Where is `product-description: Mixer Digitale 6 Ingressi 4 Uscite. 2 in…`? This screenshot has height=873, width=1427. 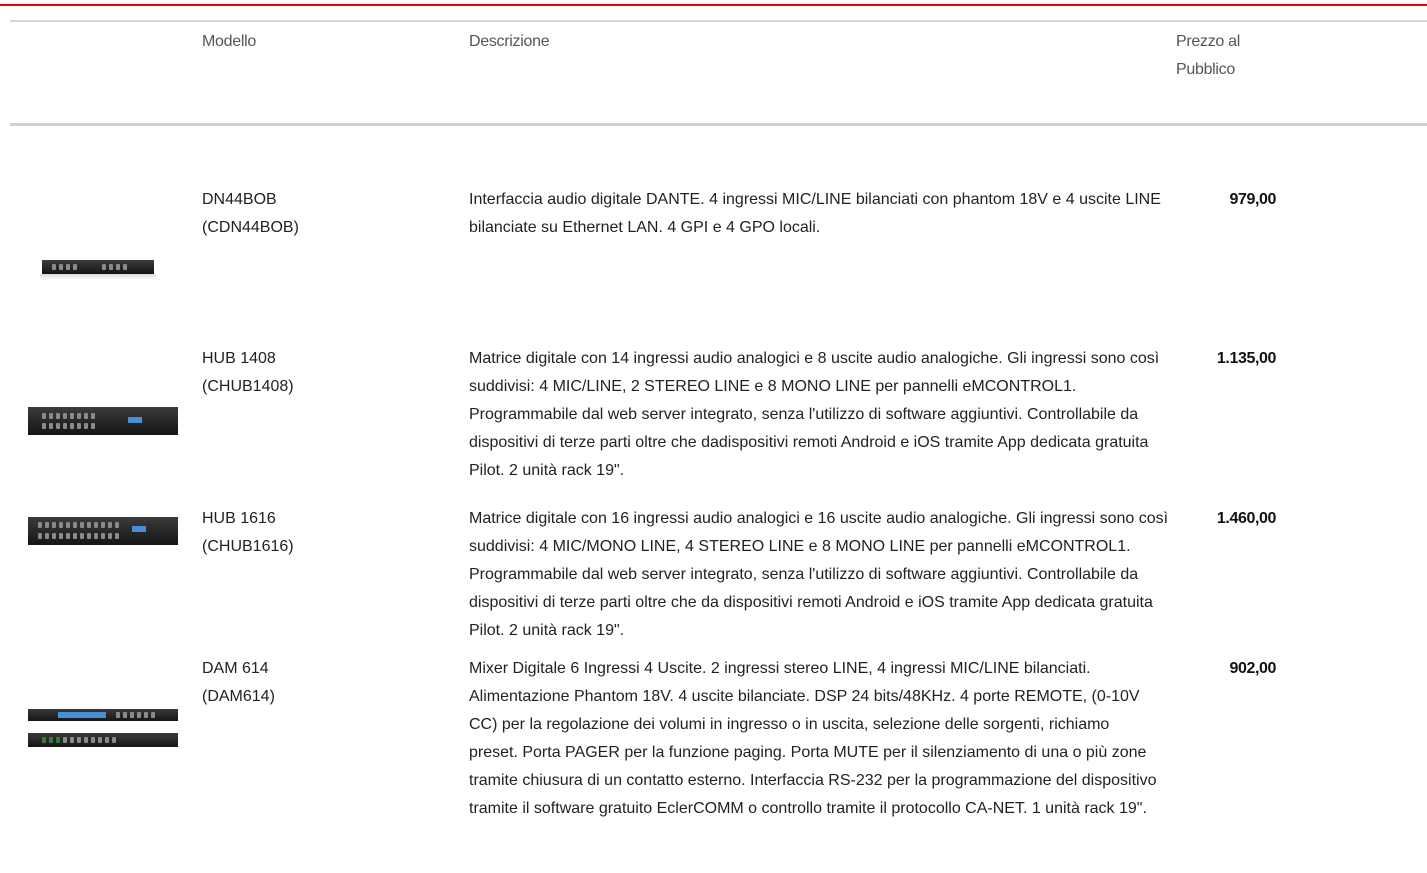 product-description: Mixer Digitale 6 Ingressi 4 Uscite. 2 in… is located at coordinates (813, 738).